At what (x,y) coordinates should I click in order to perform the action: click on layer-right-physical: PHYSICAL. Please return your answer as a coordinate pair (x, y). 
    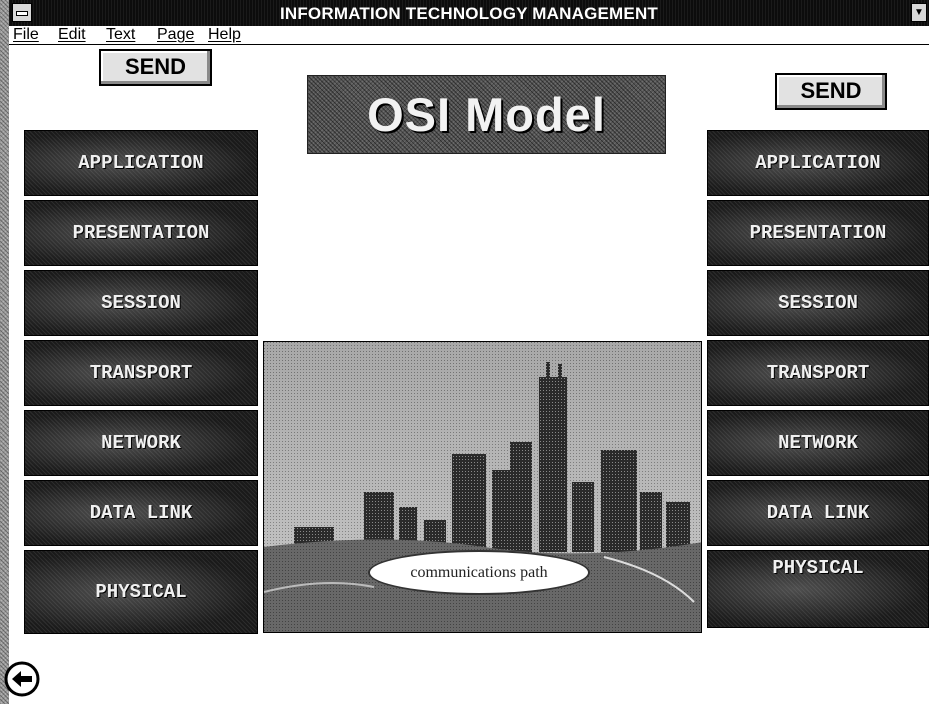
    Looking at the image, I should click on (818, 589).